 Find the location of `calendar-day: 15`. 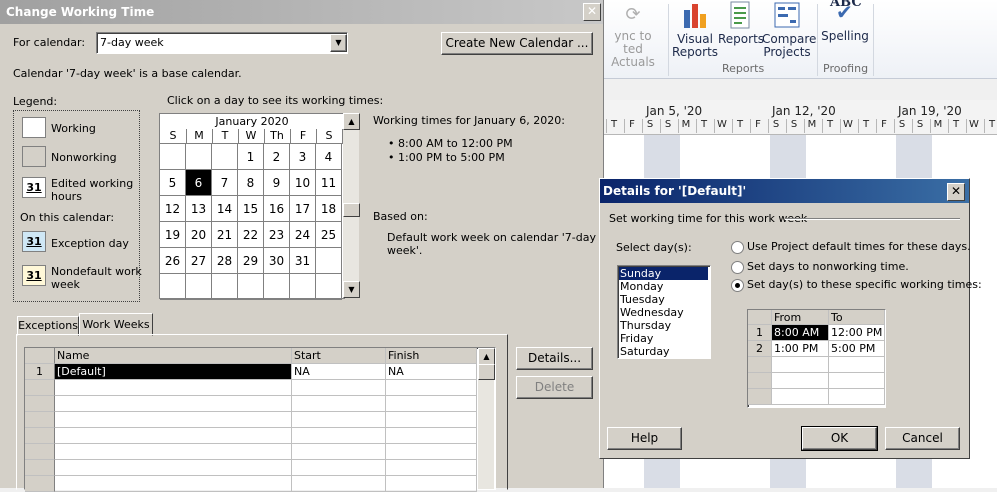

calendar-day: 15 is located at coordinates (251, 209).